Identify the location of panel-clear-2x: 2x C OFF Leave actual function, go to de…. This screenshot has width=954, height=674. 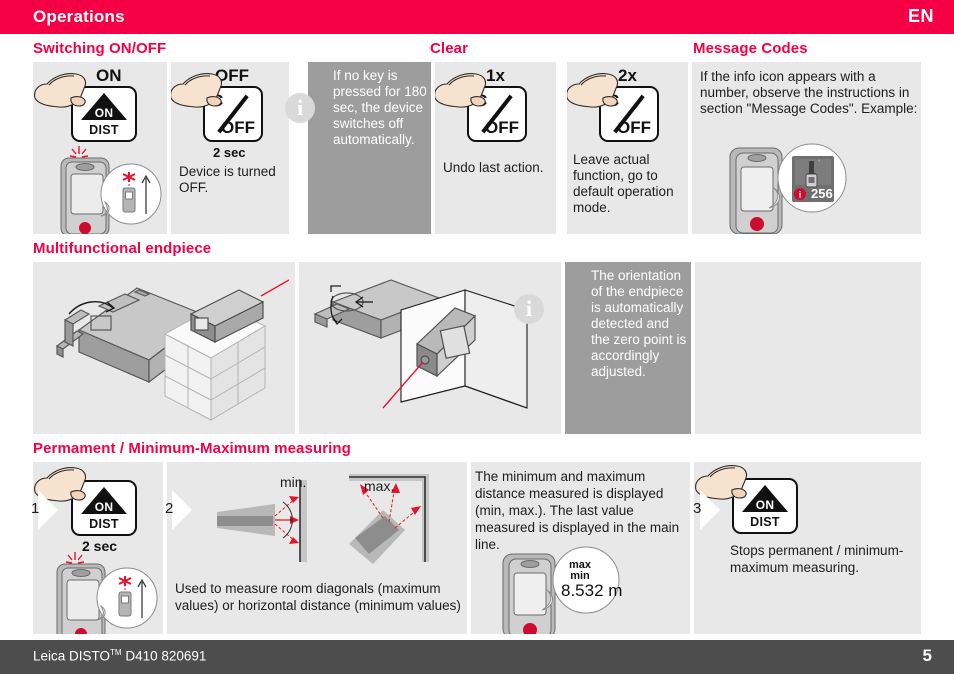
(627, 148).